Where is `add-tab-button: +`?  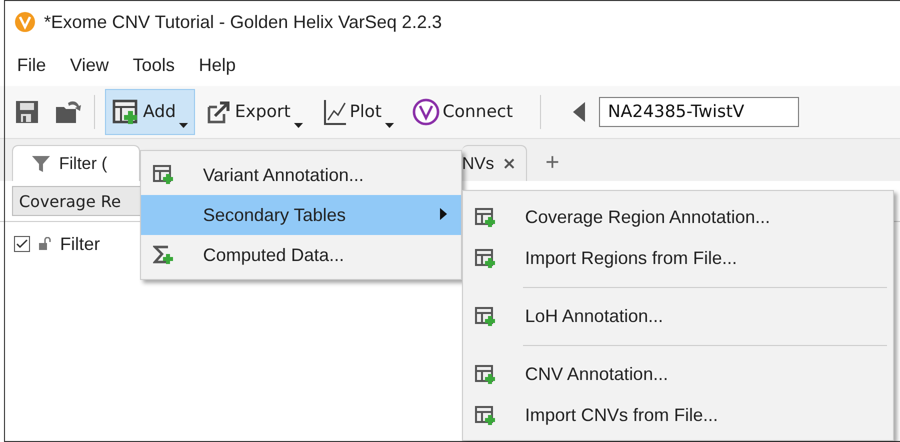 add-tab-button: + is located at coordinates (552, 163).